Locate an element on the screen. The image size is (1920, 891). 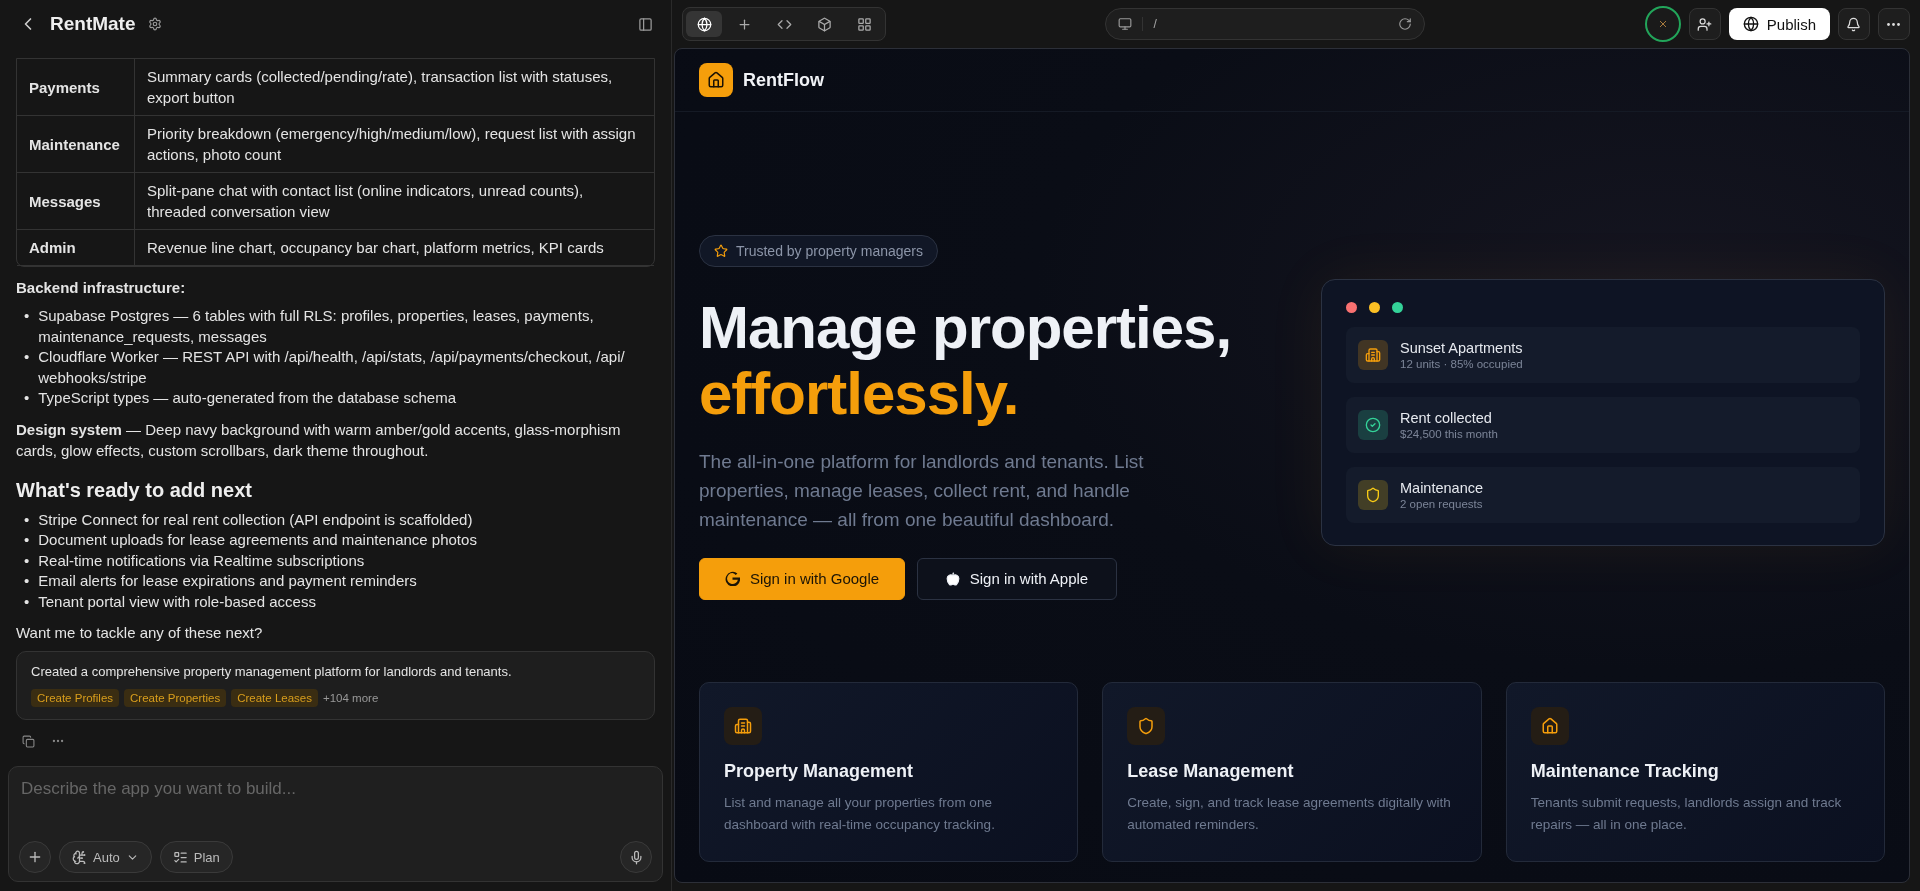
more-count: +104 more is located at coordinates (351, 698).